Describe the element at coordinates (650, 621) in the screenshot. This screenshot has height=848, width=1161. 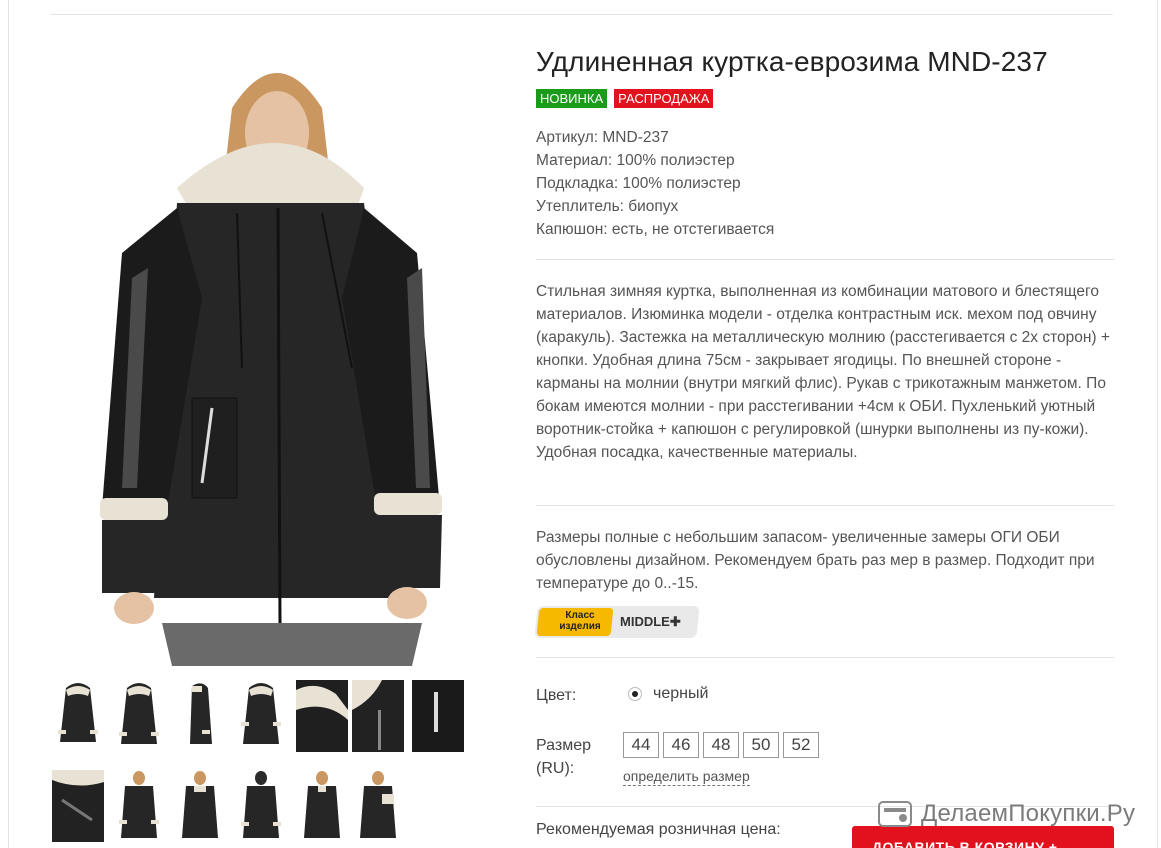
I see `class-level: MIDDLE✚` at that location.